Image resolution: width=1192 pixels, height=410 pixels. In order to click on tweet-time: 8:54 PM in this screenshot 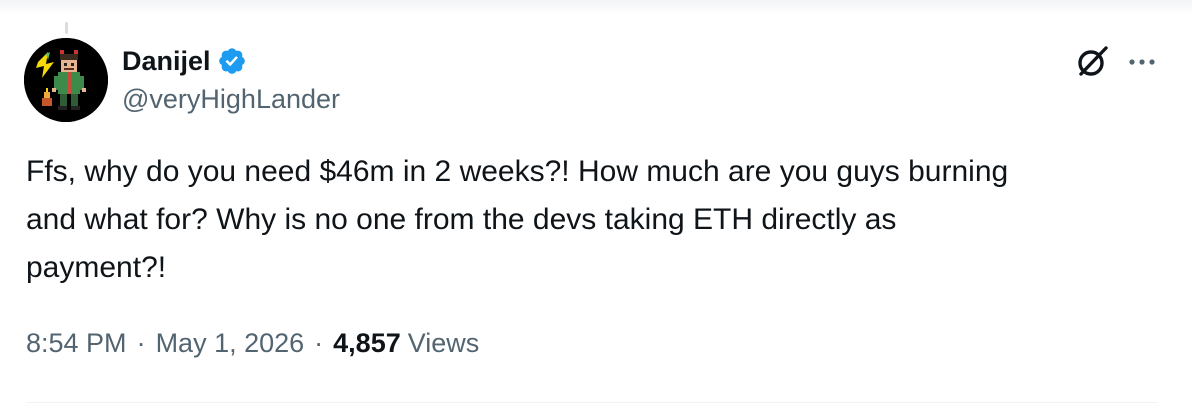, I will do `click(76, 343)`.